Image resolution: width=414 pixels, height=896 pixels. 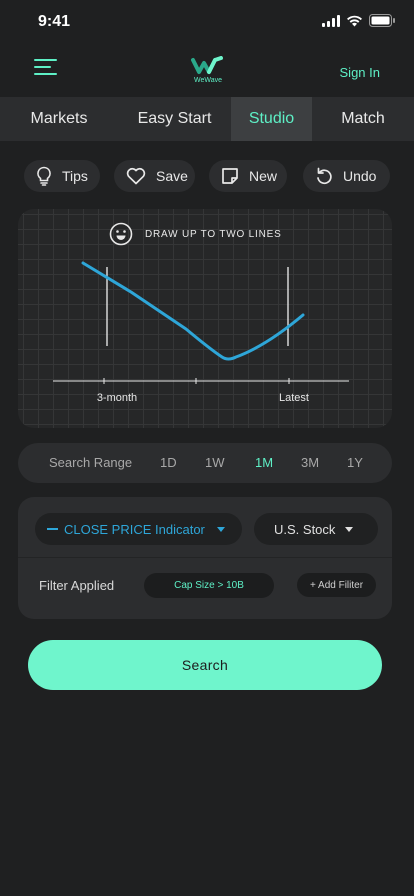 What do you see at coordinates (294, 398) in the screenshot?
I see `marker-right-label: Latest` at bounding box center [294, 398].